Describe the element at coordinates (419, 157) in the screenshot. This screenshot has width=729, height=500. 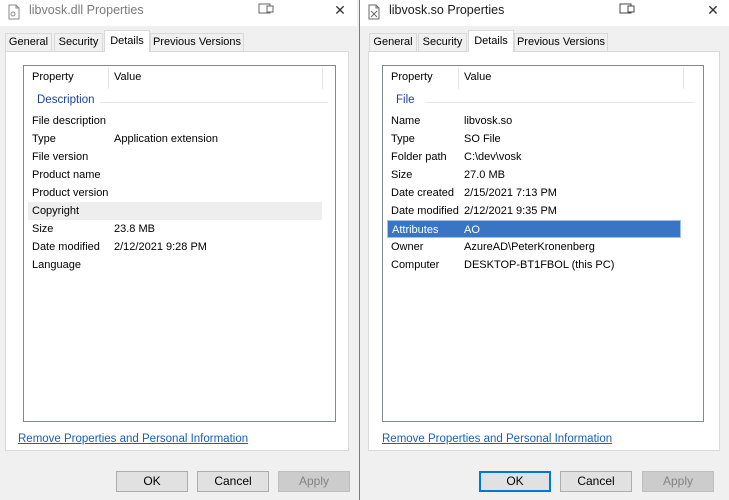
I see `property-name: Folder path` at that location.